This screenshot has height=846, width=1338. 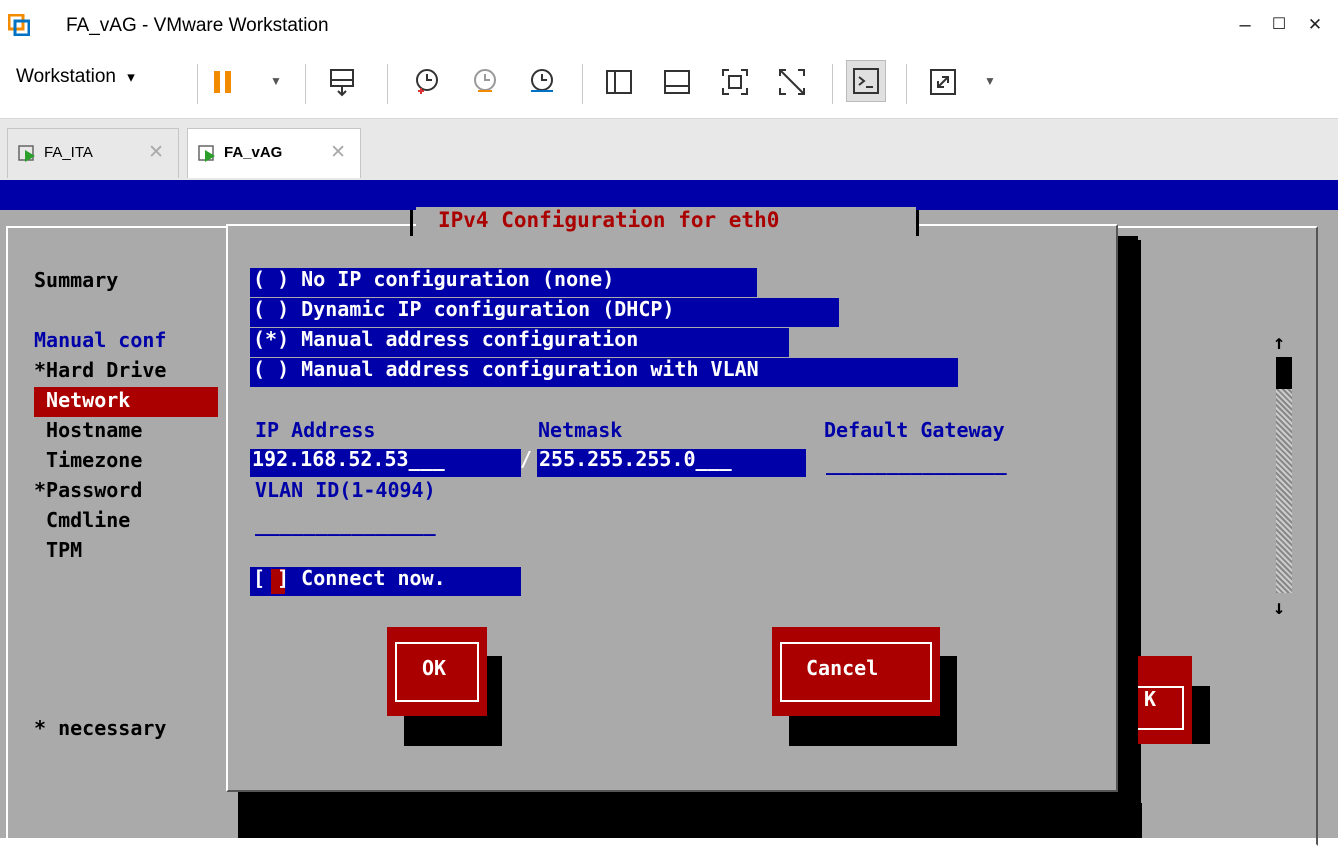 I want to click on bottom-shadow, so click(x=690, y=820).